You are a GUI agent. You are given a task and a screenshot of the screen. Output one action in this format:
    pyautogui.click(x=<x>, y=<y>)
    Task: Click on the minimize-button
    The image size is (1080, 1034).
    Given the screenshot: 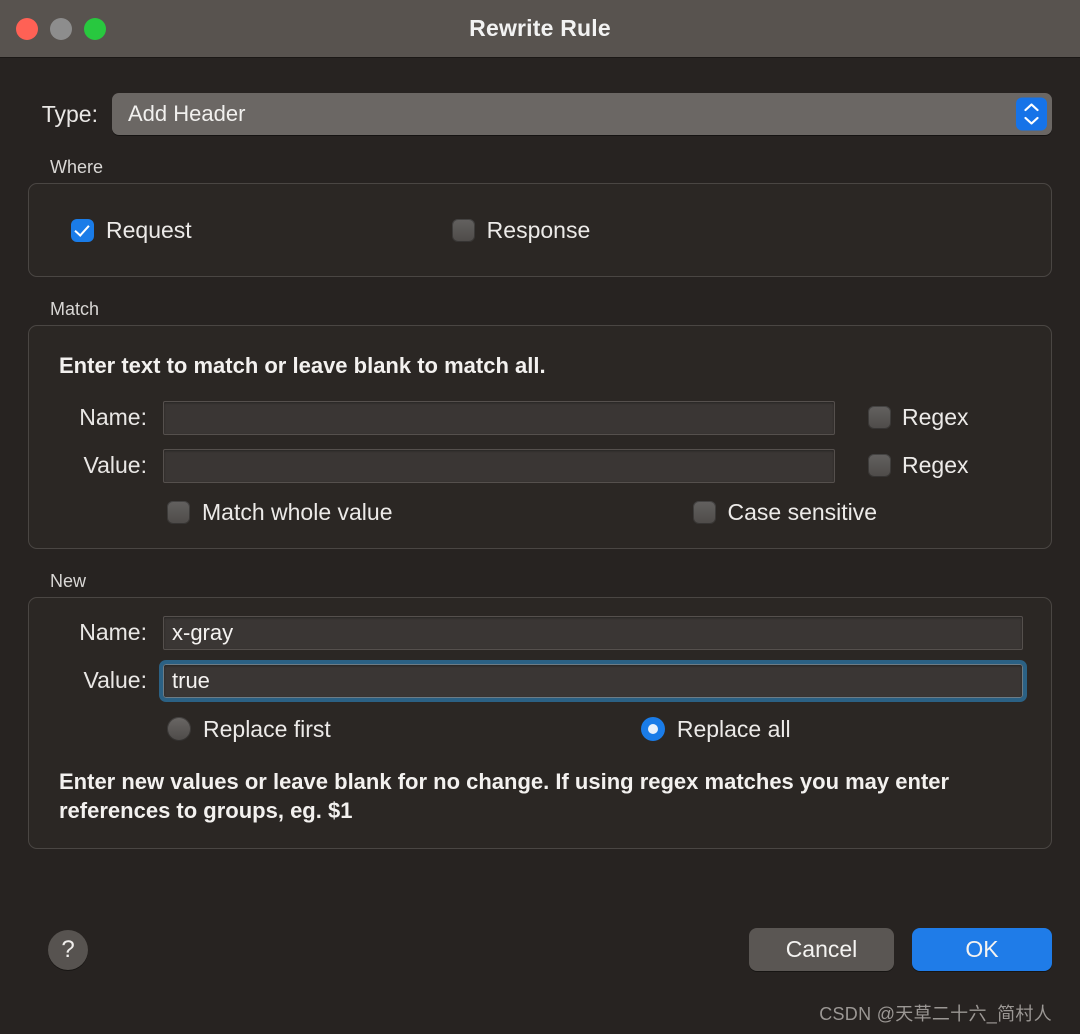 What is the action you would take?
    pyautogui.click(x=61, y=28)
    